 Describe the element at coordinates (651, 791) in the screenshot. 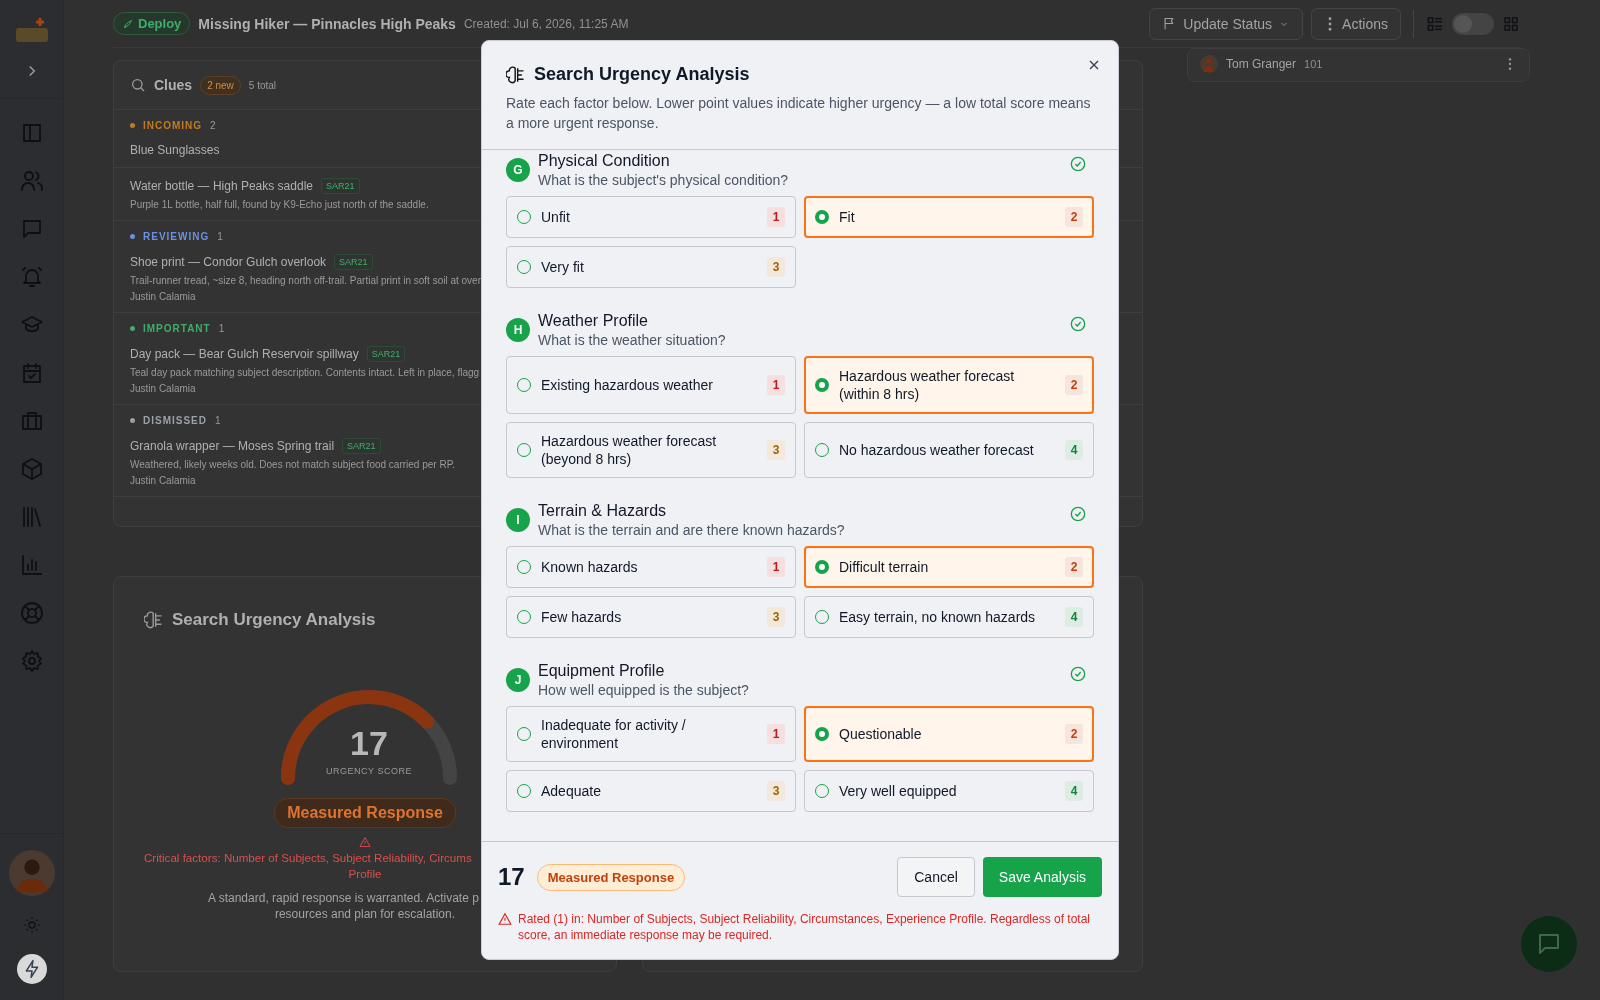

I see `option-card: Adequate 3` at that location.